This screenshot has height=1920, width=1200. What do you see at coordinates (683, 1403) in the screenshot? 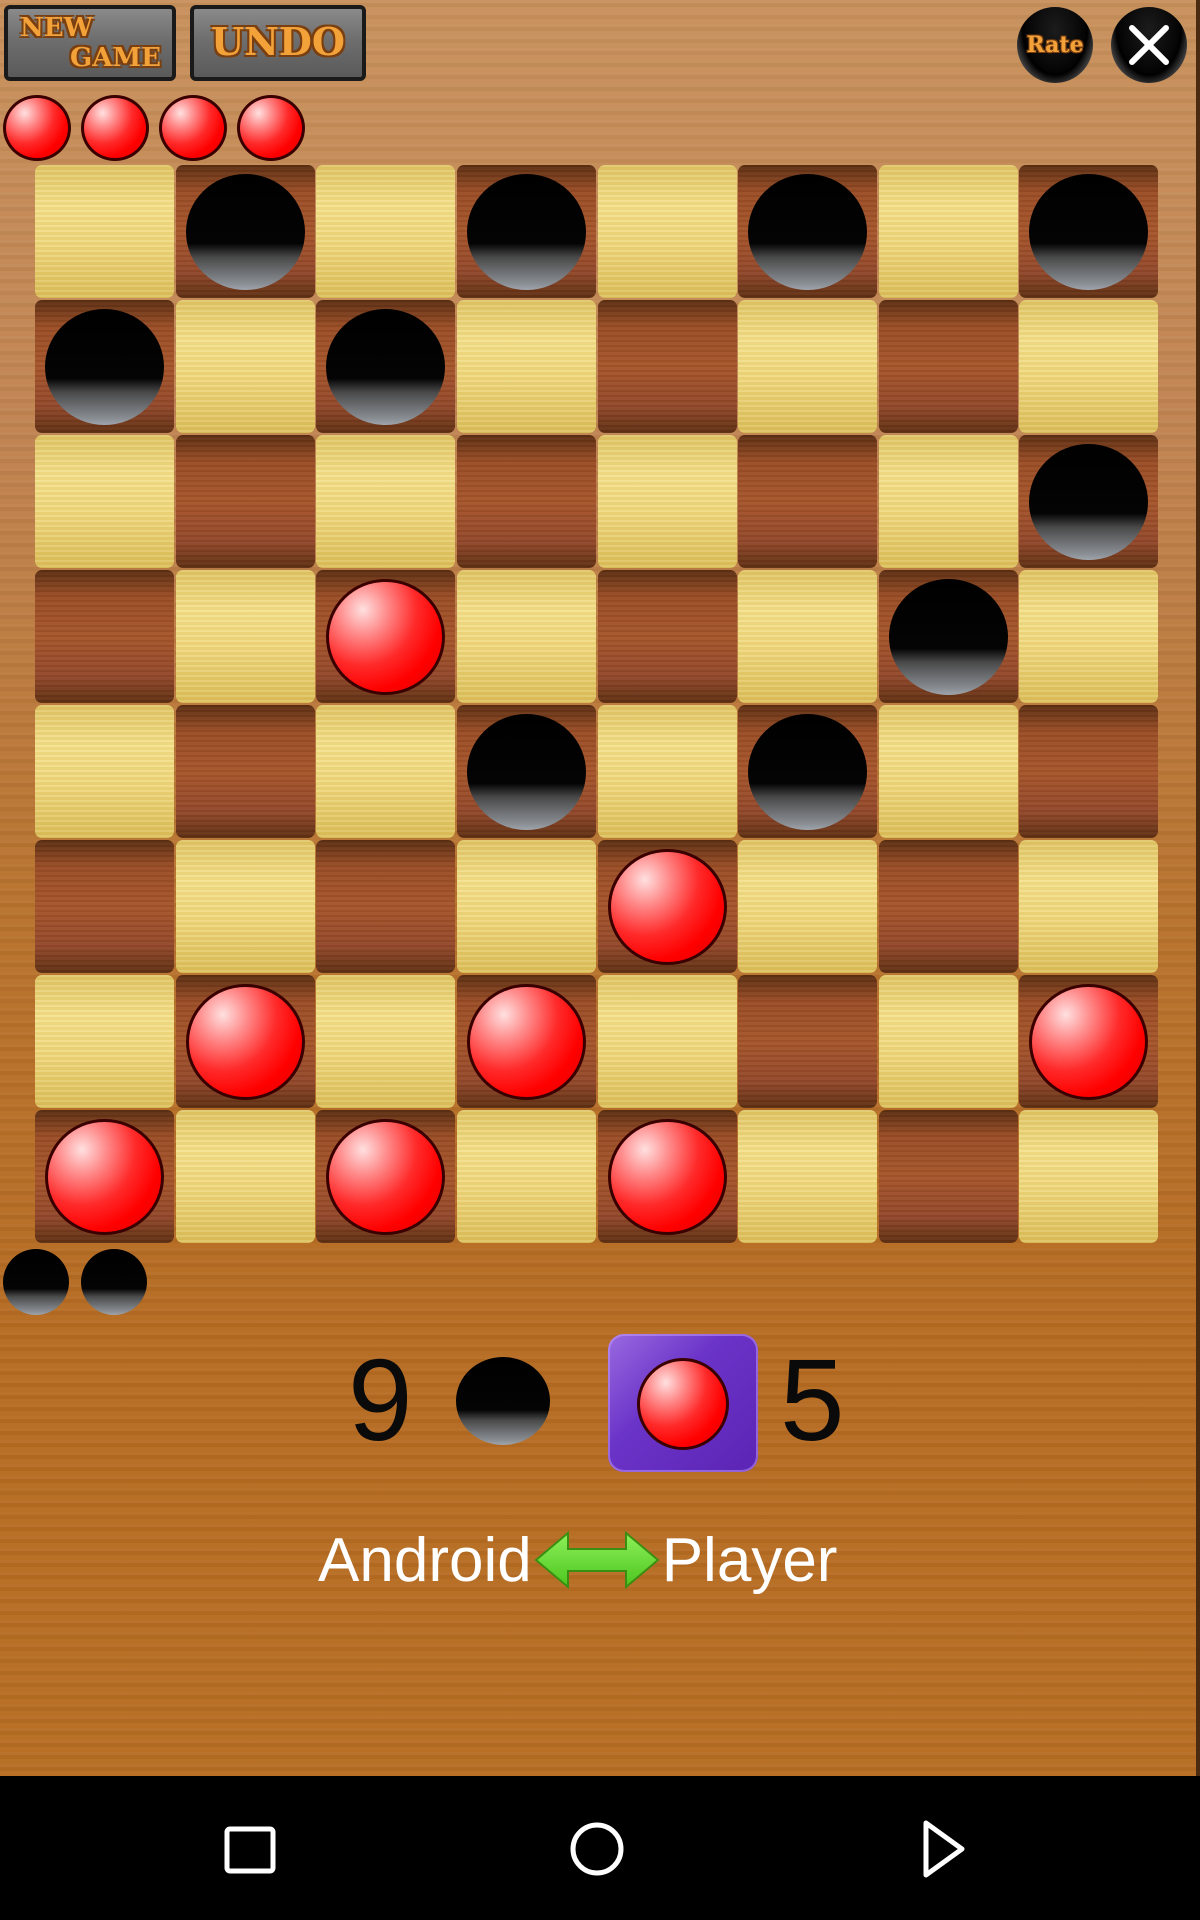
I see `red-player-indicator-active` at bounding box center [683, 1403].